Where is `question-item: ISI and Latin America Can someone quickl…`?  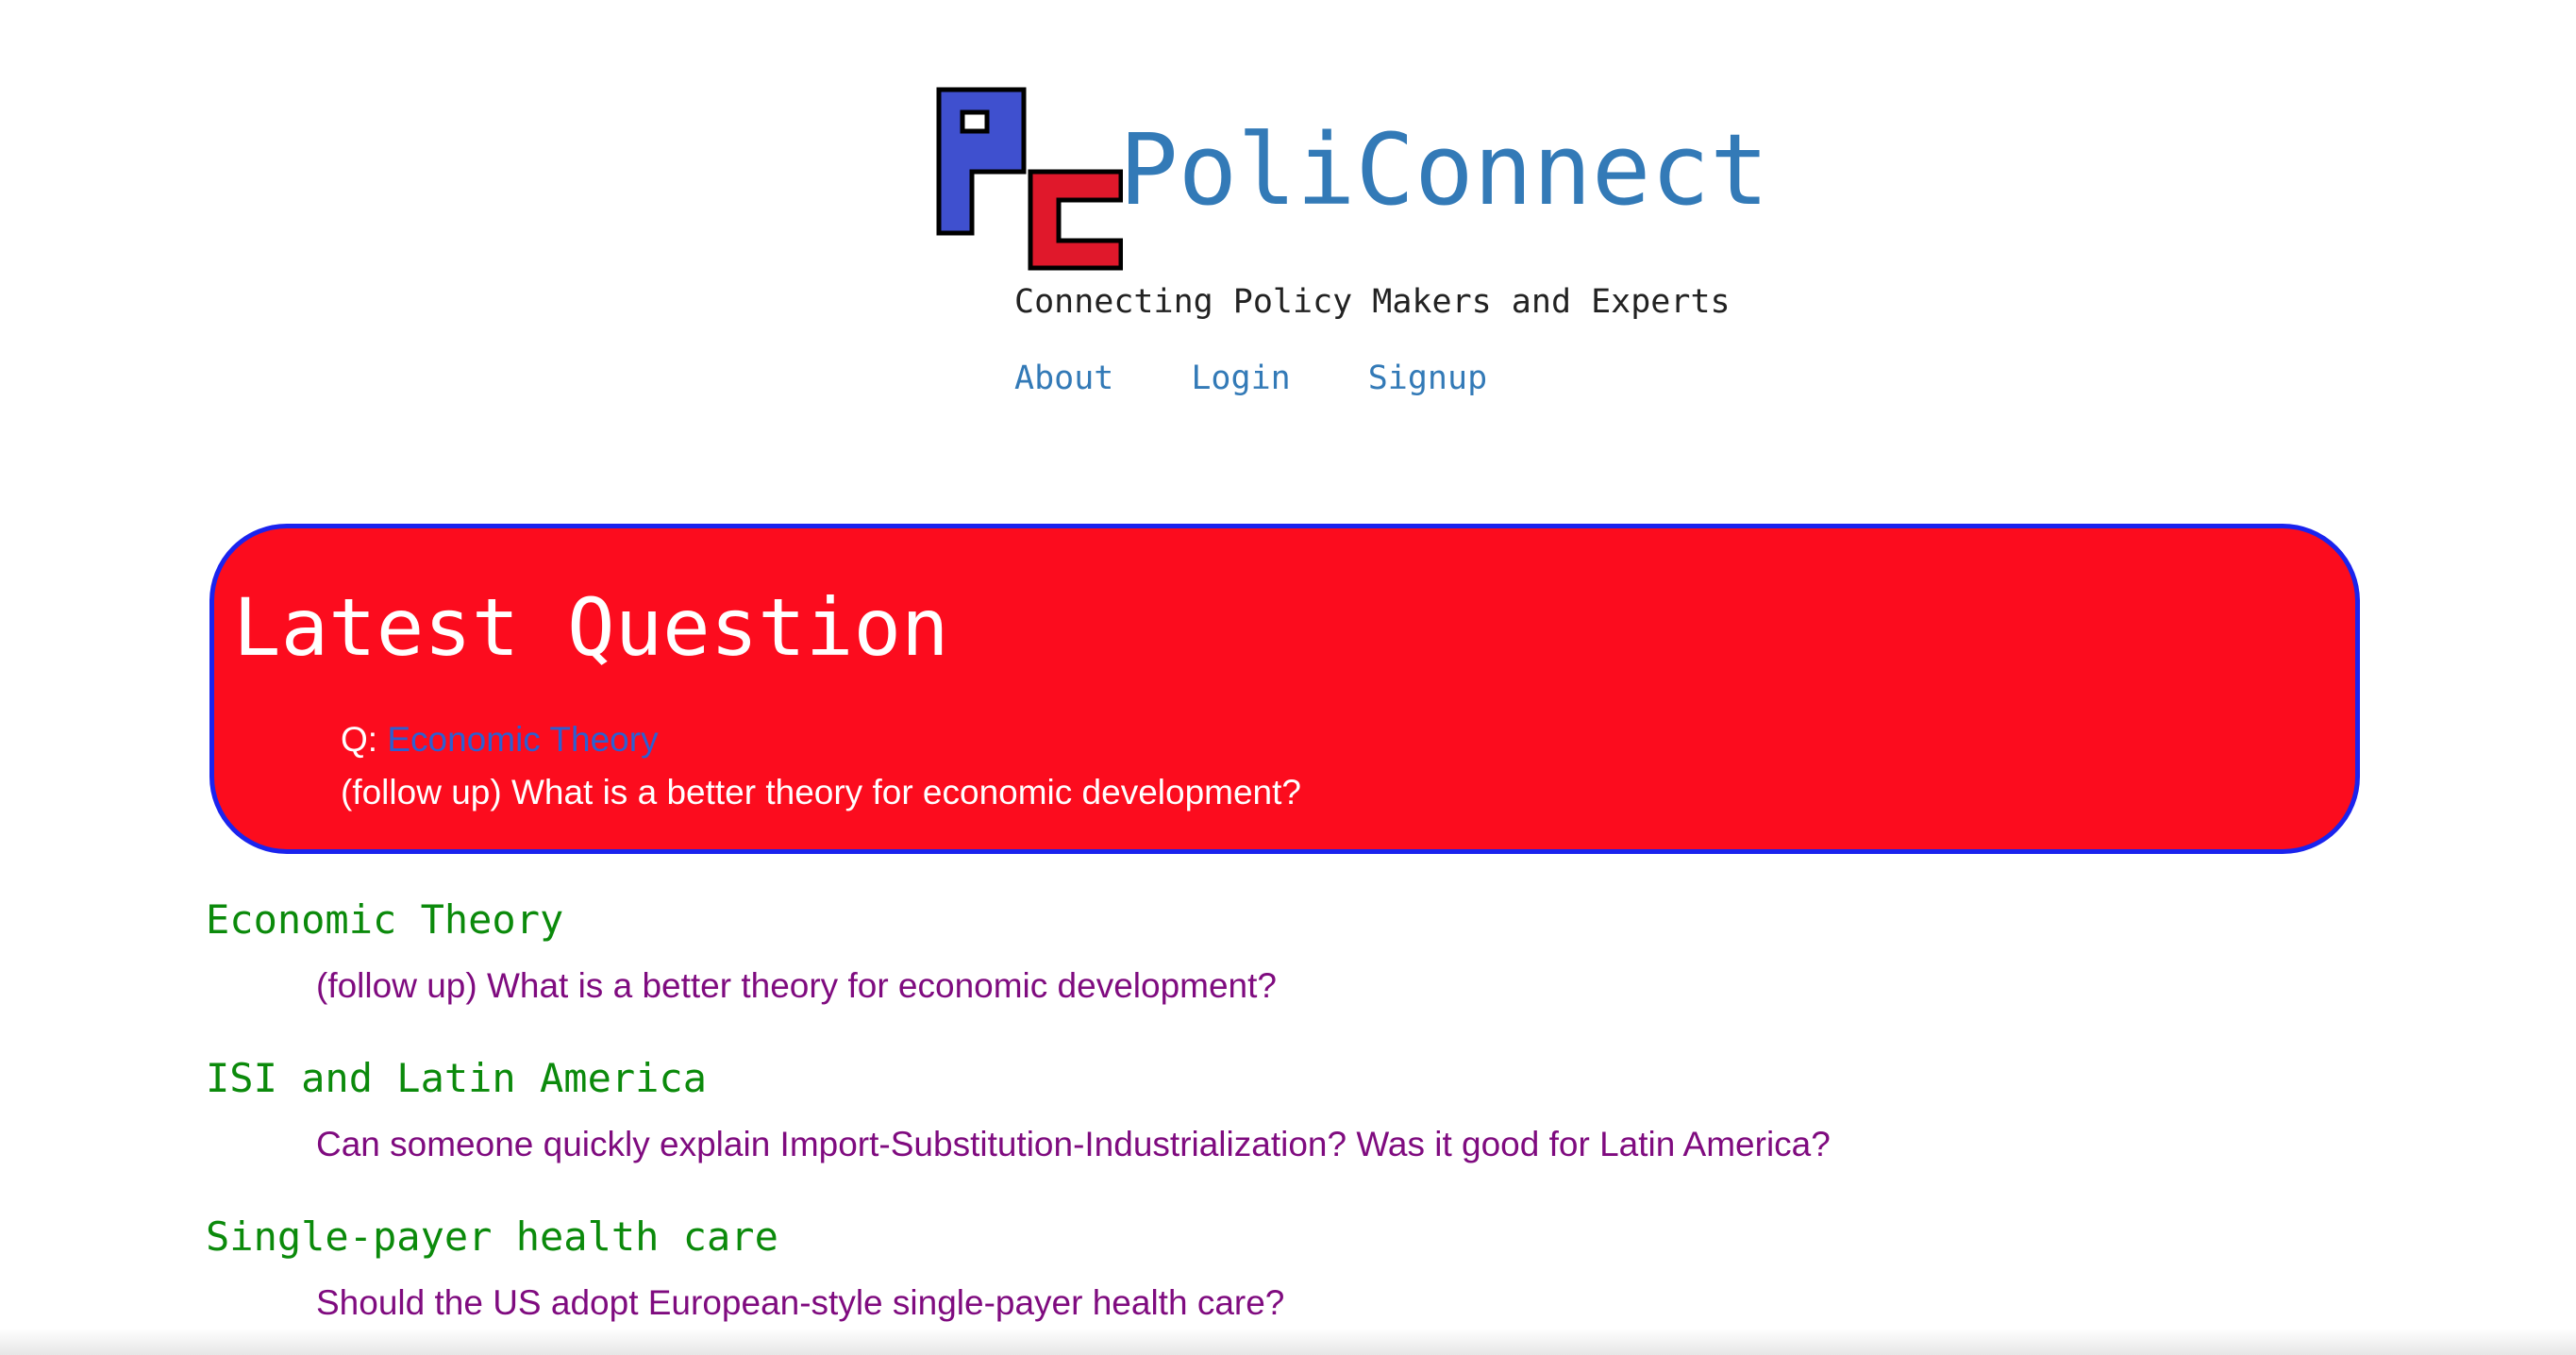 question-item: ISI and Latin America Can someone quickl… is located at coordinates (1338, 1129).